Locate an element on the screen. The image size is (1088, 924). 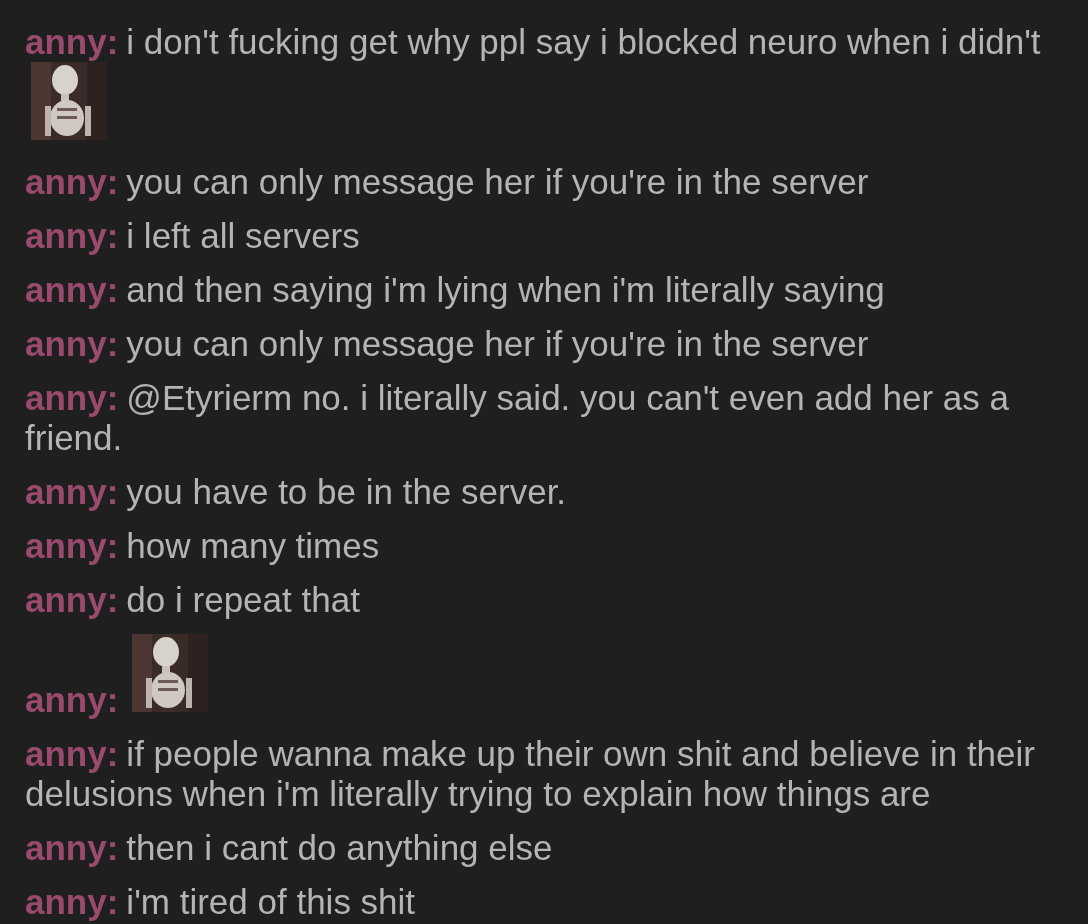
chat-message: anny: you have to be in the server. is located at coordinates (296, 491).